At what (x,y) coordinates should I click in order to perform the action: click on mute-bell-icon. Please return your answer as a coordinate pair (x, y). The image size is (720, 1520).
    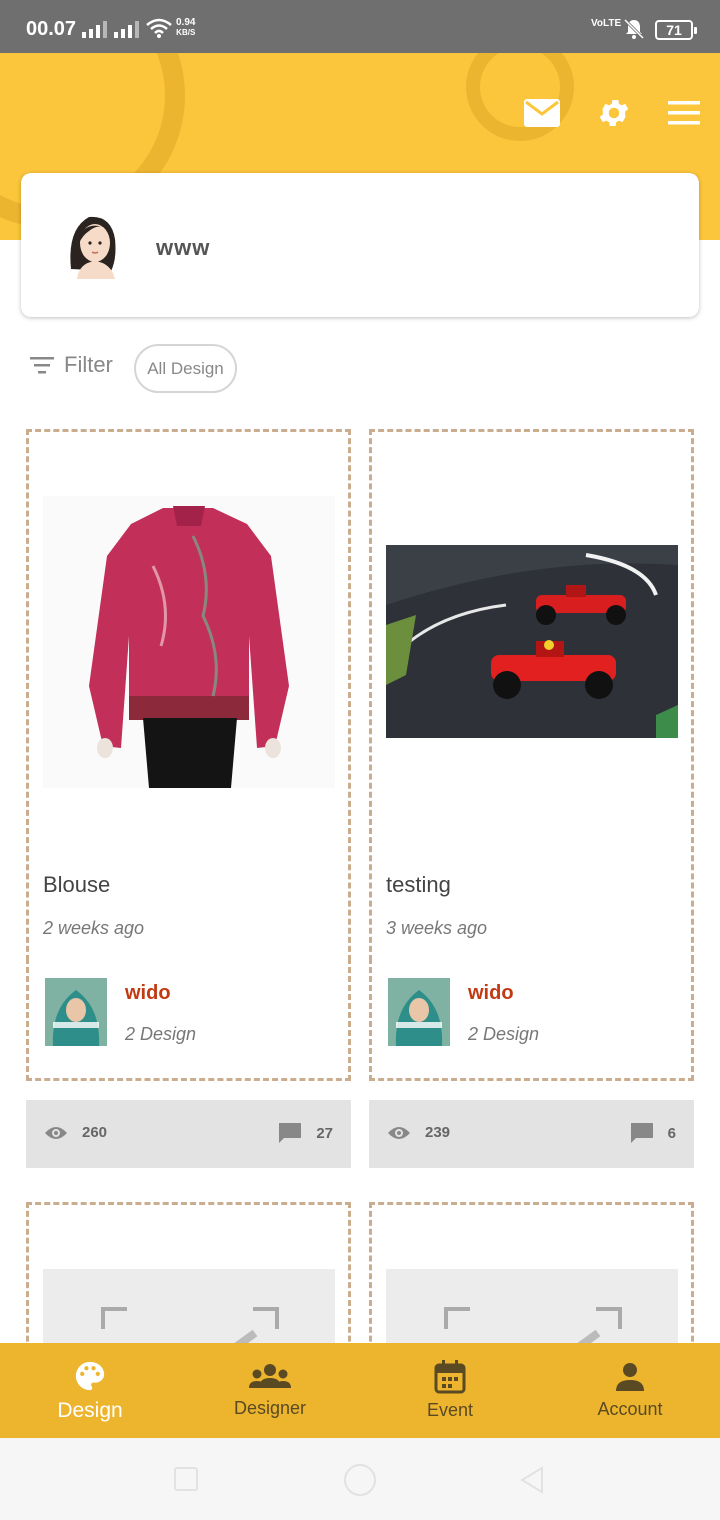
    Looking at the image, I should click on (634, 29).